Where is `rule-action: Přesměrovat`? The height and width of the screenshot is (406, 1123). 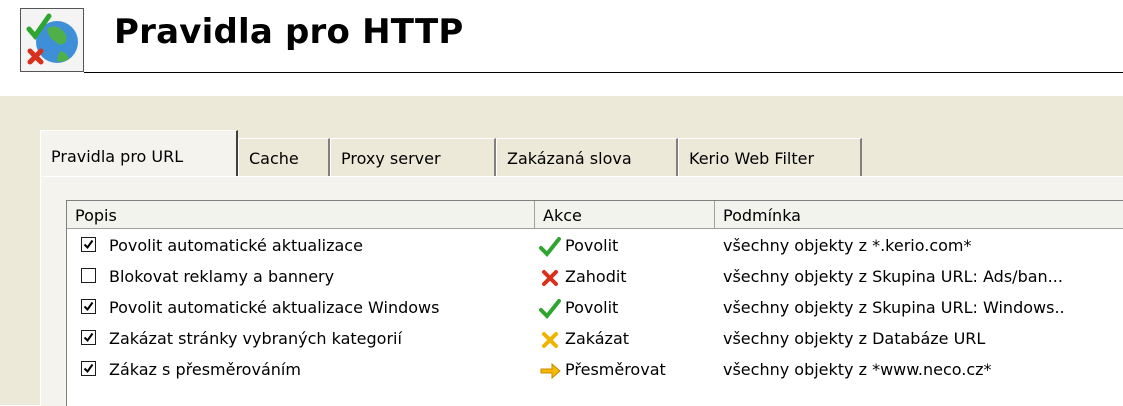 rule-action: Přesměrovat is located at coordinates (615, 369).